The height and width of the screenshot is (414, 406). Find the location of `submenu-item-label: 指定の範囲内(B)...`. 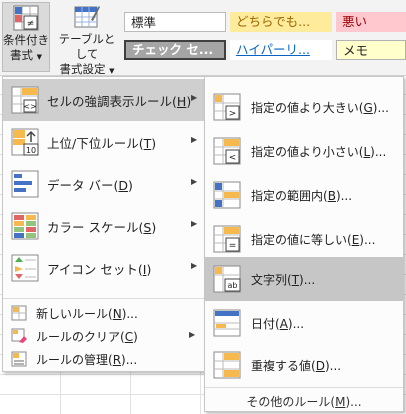

submenu-item-label: 指定の範囲内(B)... is located at coordinates (302, 196).